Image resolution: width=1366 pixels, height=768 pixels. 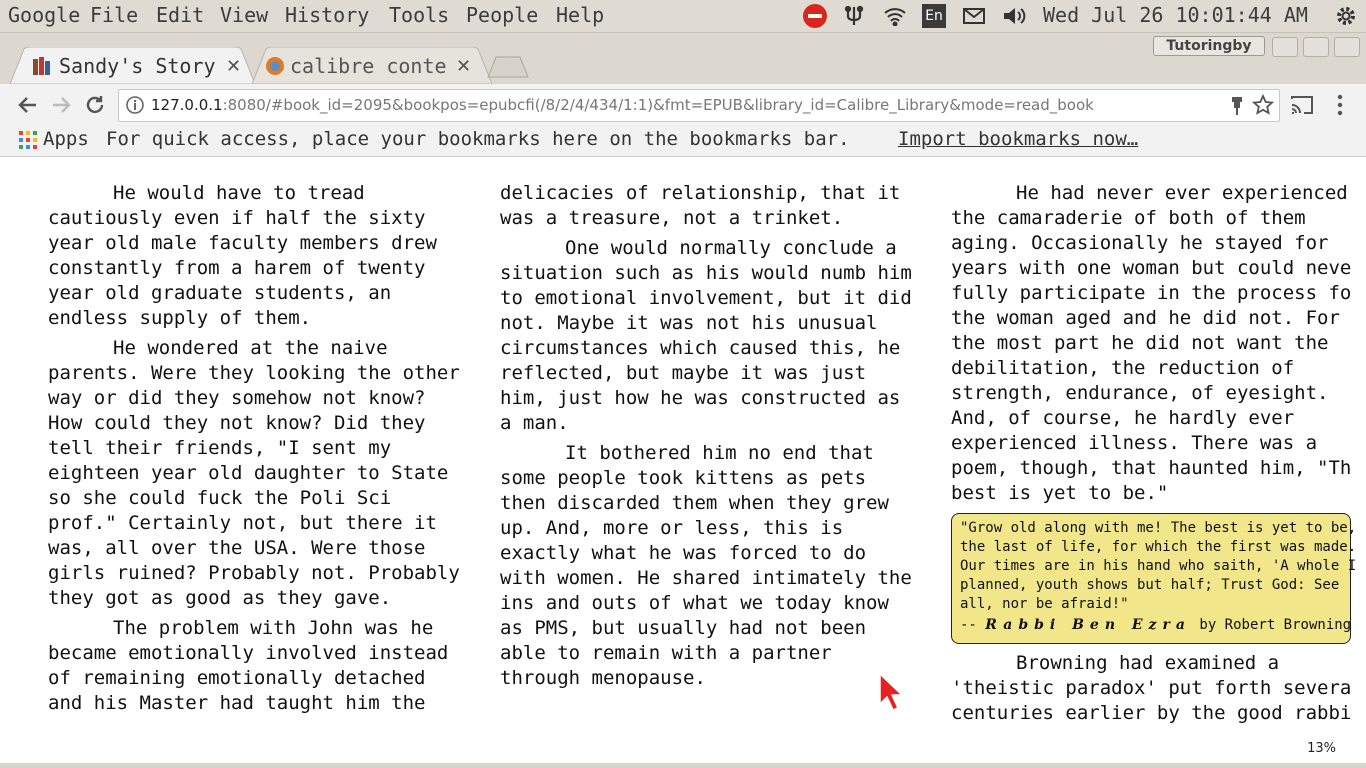 I want to click on quote-attribution: -- Rabbi Ben Ezra by Robert Browning, so click(x=1156, y=625).